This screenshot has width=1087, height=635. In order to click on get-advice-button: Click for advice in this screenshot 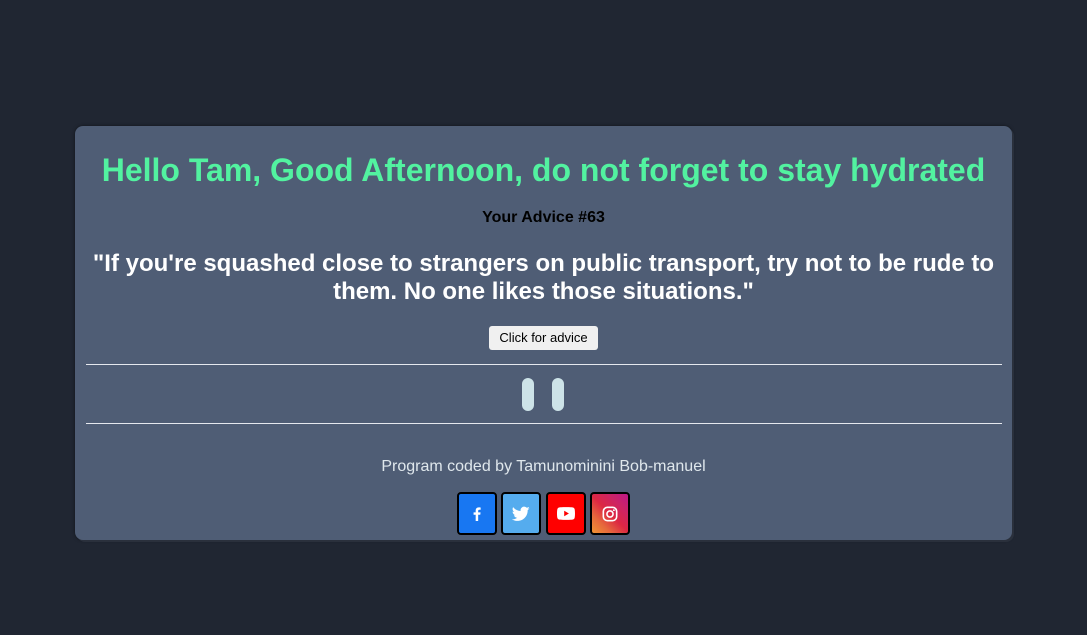, I will do `click(543, 338)`.